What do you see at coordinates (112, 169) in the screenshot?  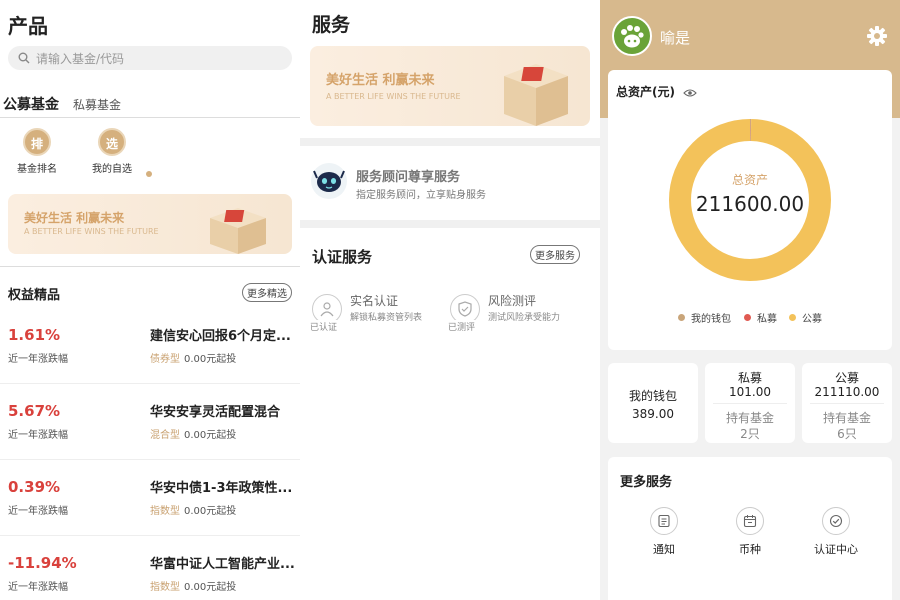 I see `my-watchlist-label: 我的自选` at bounding box center [112, 169].